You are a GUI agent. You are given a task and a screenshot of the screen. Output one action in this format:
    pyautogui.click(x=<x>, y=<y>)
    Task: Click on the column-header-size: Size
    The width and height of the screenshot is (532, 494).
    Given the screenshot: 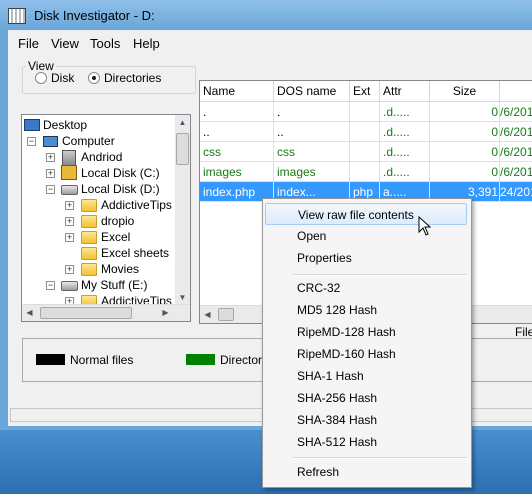 What is the action you would take?
    pyautogui.click(x=465, y=91)
    